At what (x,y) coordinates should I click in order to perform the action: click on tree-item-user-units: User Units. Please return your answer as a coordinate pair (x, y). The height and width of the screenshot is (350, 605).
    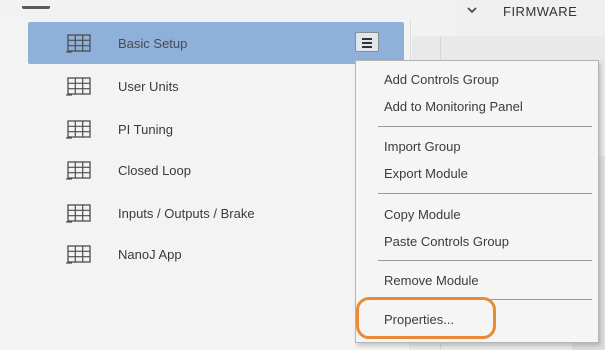
    Looking at the image, I should click on (216, 86).